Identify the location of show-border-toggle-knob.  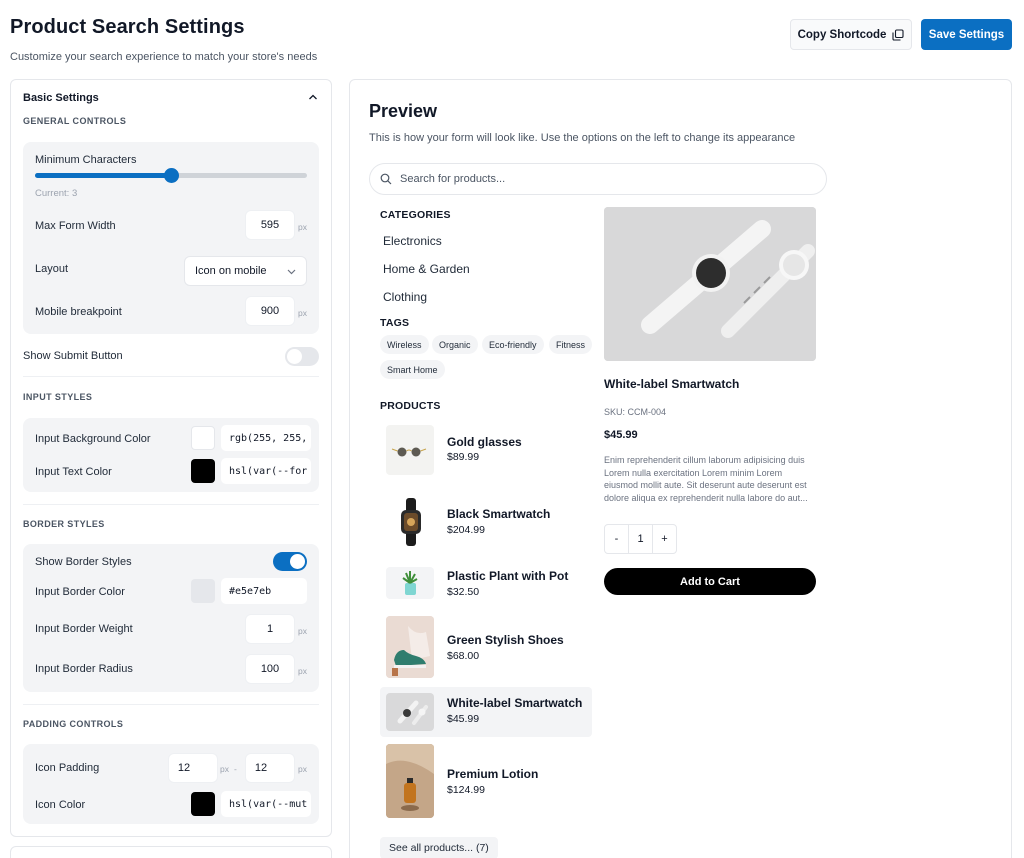
(297, 561).